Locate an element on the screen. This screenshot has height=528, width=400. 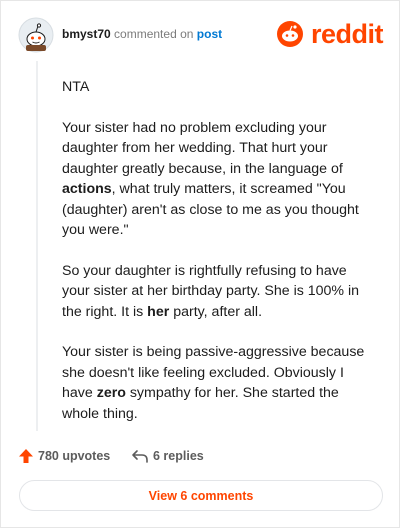
emphasis-zero: zero is located at coordinates (111, 393).